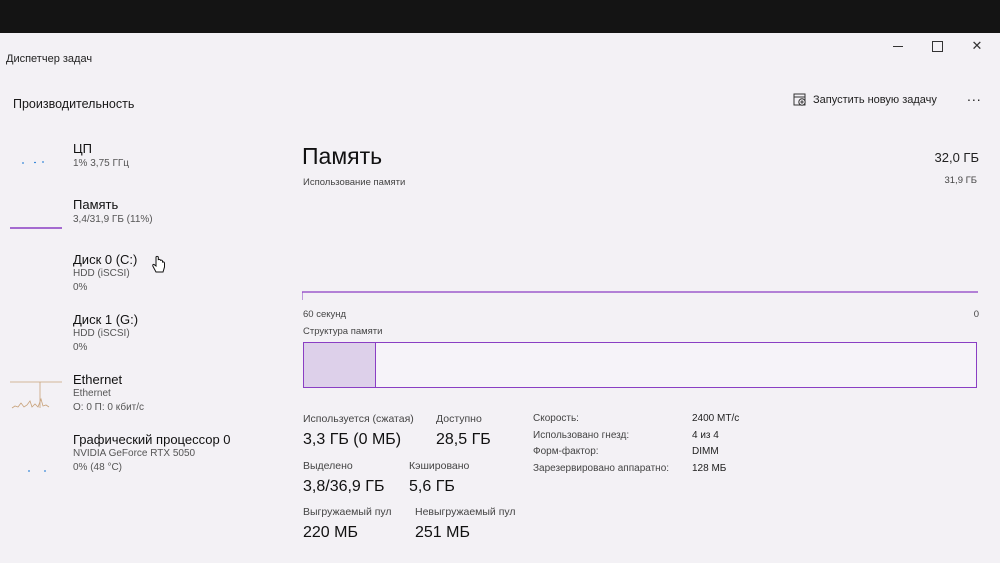 The width and height of the screenshot is (1000, 563). What do you see at coordinates (101, 163) in the screenshot?
I see `sidebar-item-detail: 1% 3,75 ГГц` at bounding box center [101, 163].